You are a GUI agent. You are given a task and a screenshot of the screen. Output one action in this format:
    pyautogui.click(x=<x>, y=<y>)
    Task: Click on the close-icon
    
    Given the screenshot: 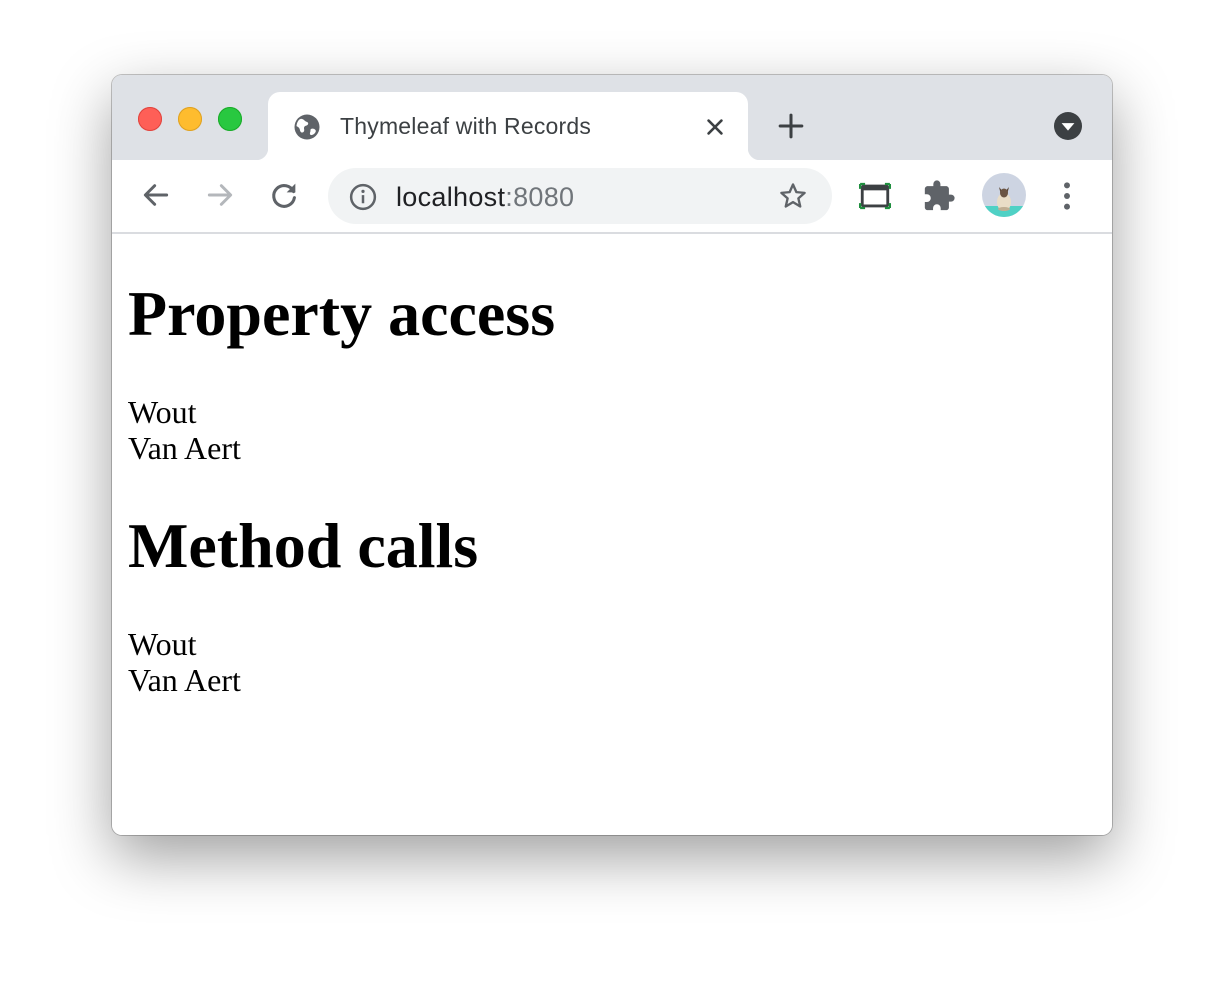 What is the action you would take?
    pyautogui.click(x=715, y=127)
    